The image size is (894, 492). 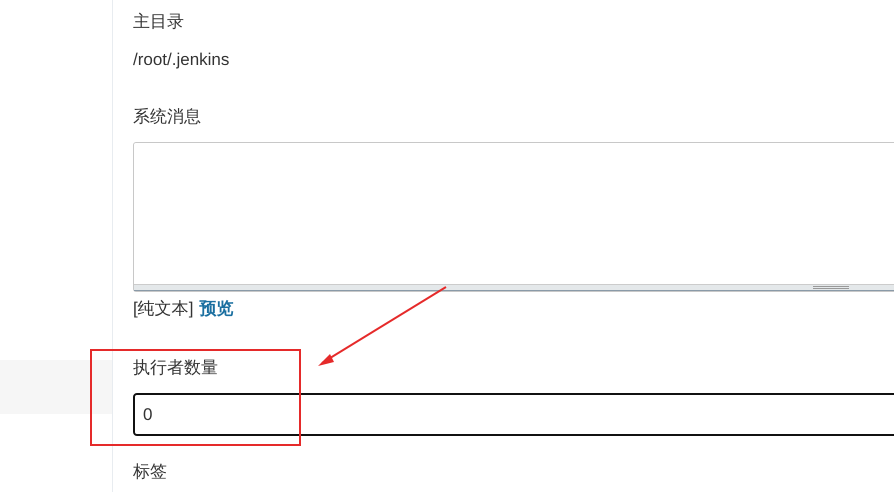 What do you see at coordinates (163, 309) in the screenshot?
I see `format-label: [纯文本]` at bounding box center [163, 309].